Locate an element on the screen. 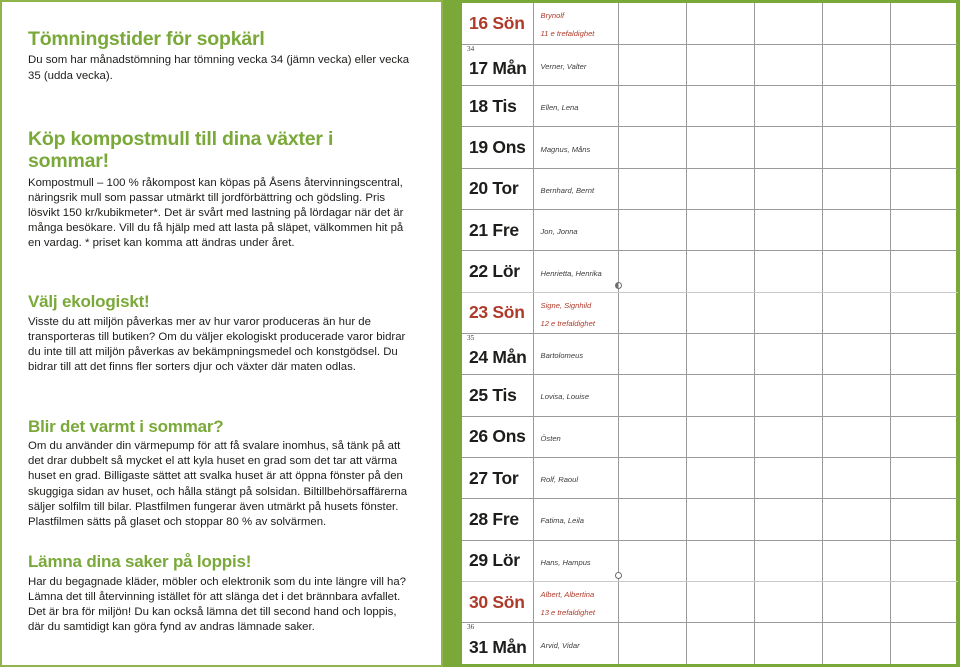 Image resolution: width=960 pixels, height=667 pixels. calendar-nameday-cell: Verner, Valter is located at coordinates (576, 65).